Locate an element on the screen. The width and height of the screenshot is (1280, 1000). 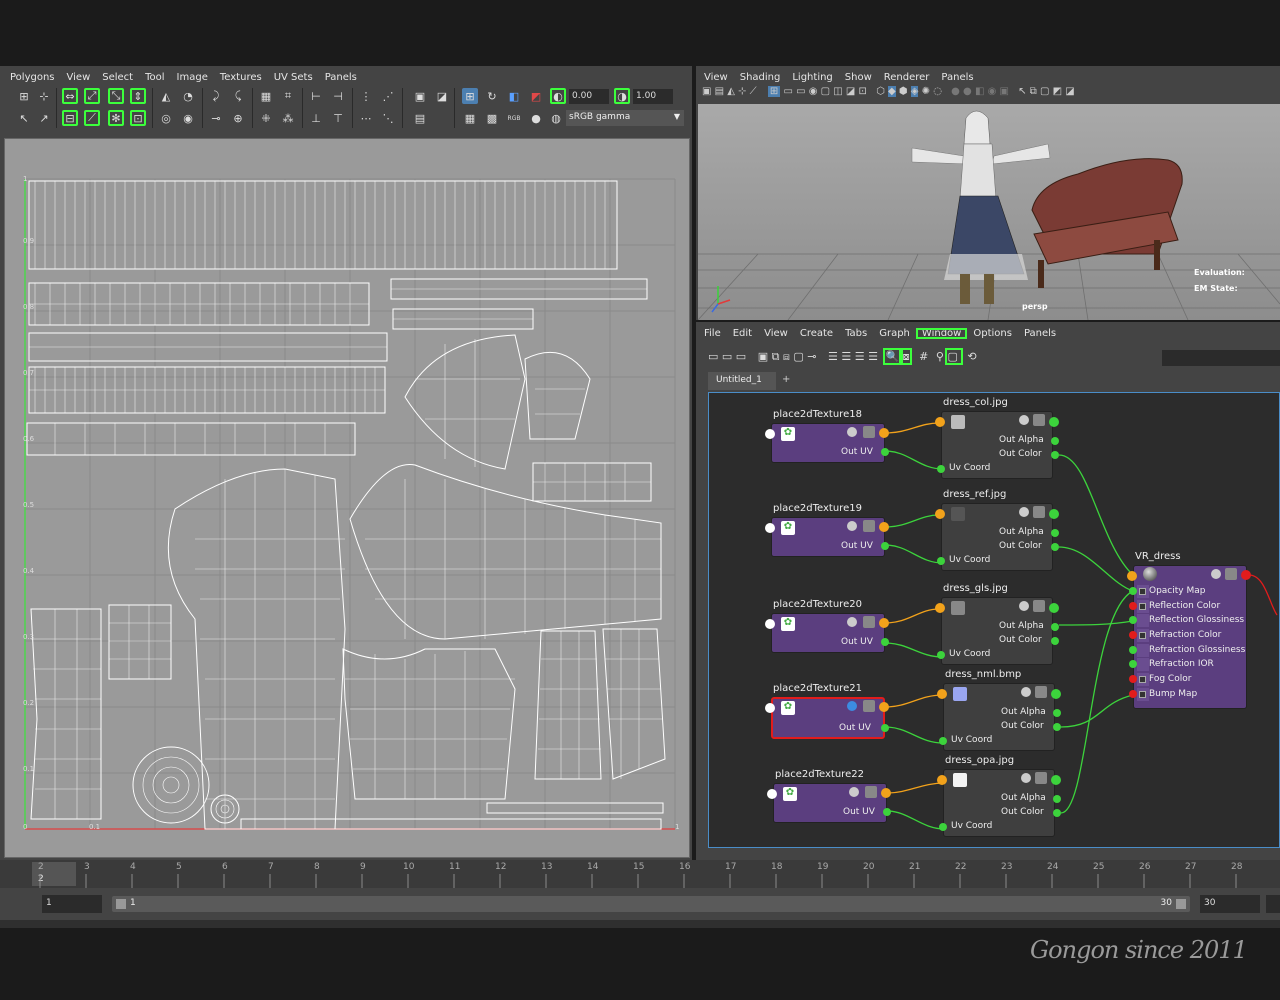
grid-icon: # is located at coordinates (923, 356).